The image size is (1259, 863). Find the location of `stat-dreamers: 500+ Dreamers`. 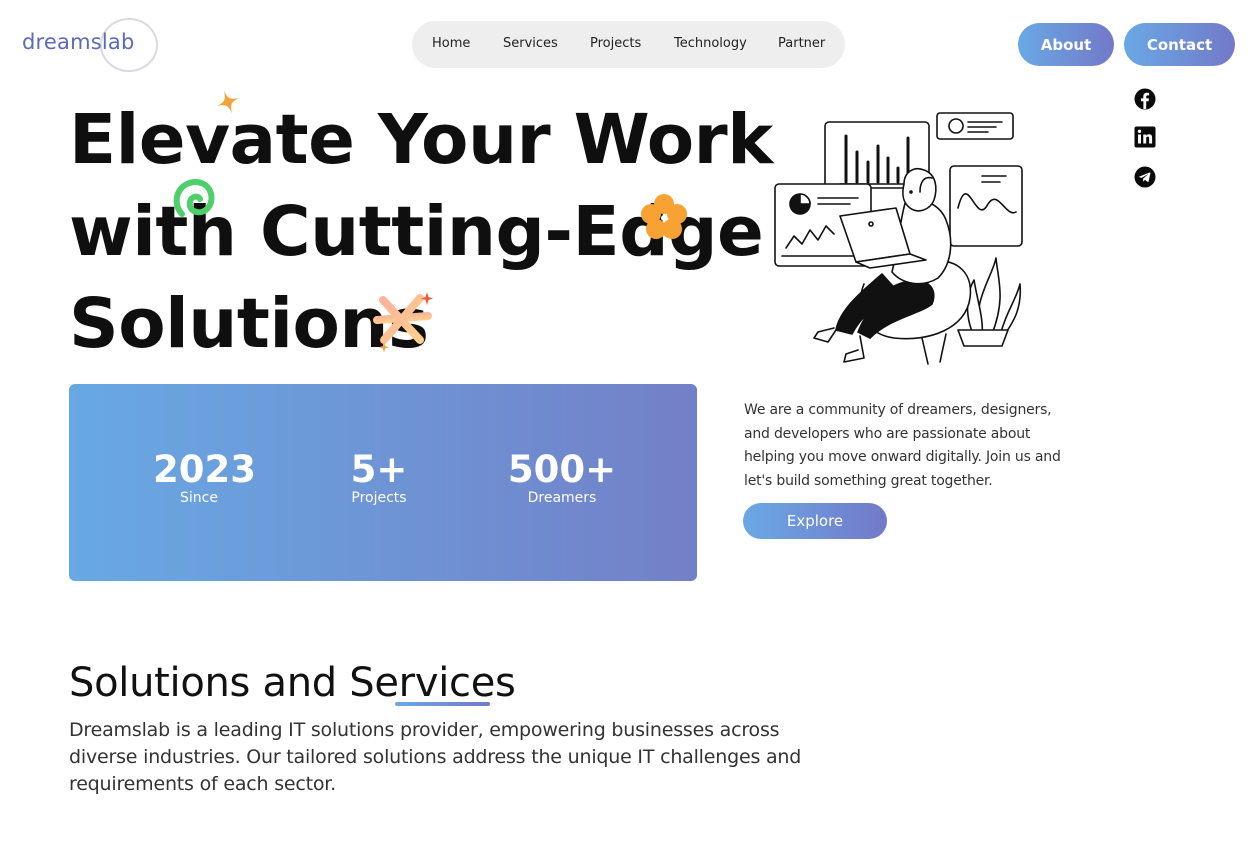

stat-dreamers: 500+ Dreamers is located at coordinates (562, 477).